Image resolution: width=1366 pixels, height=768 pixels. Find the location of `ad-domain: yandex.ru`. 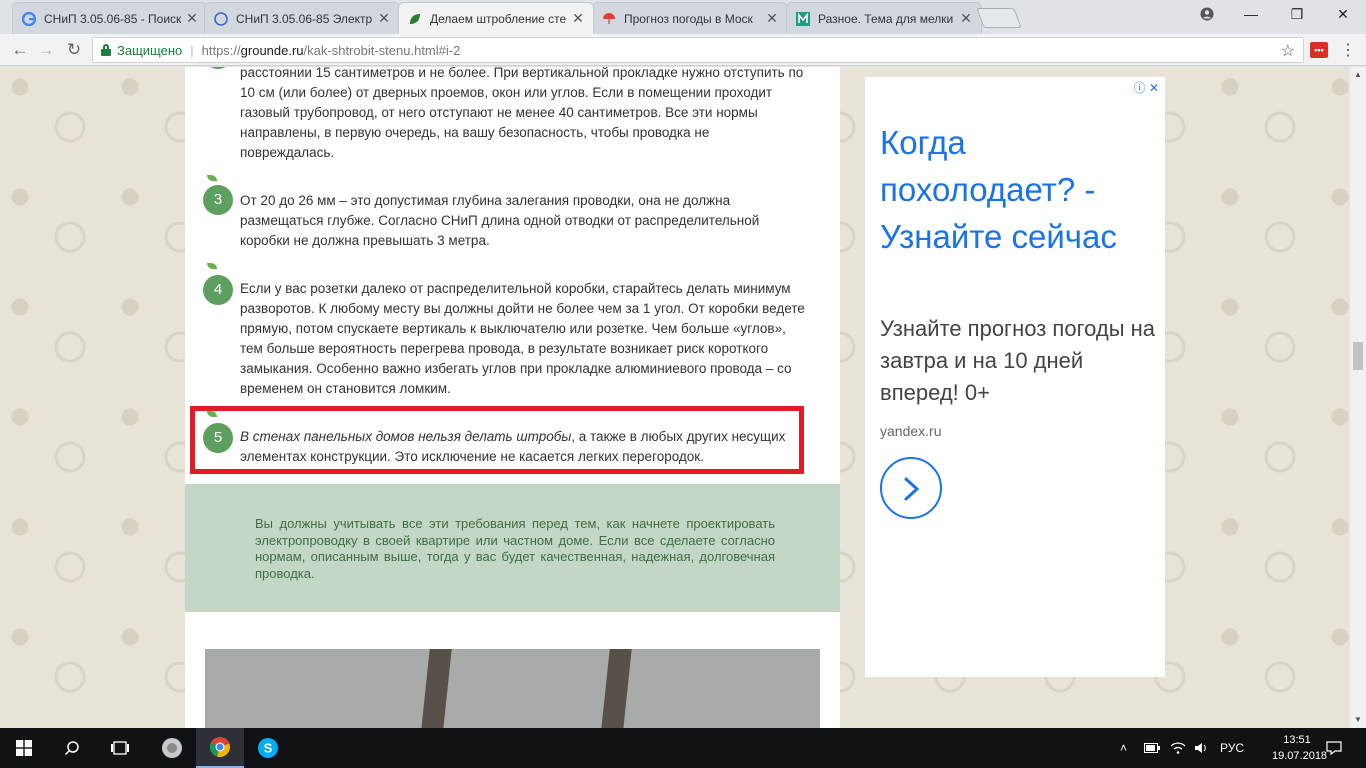

ad-domain: yandex.ru is located at coordinates (911, 431).